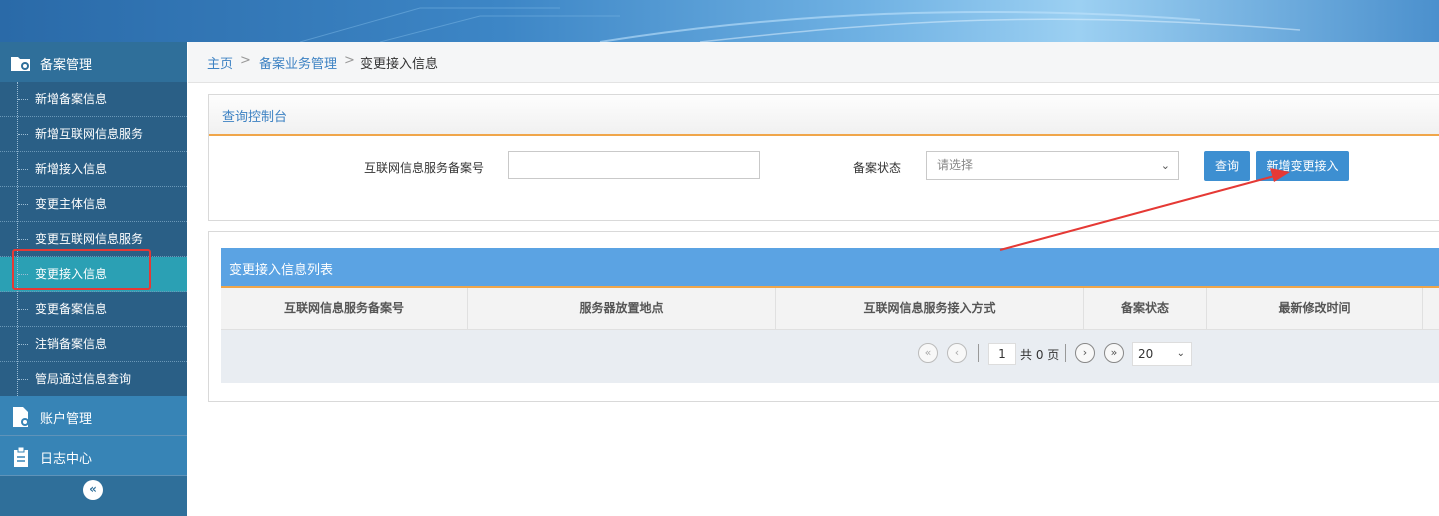  Describe the element at coordinates (1002, 354) in the screenshot. I see `page-number-input: 1` at that location.